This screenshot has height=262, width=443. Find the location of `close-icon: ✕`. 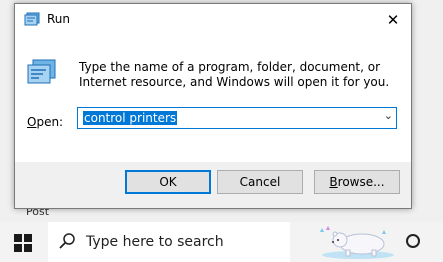

close-icon: ✕ is located at coordinates (393, 20).